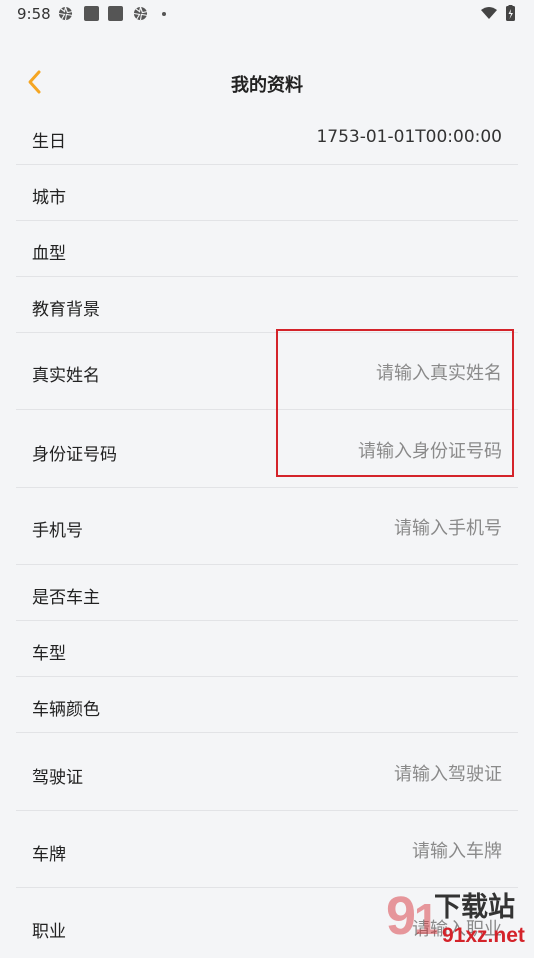  I want to click on status-time: 9:58, so click(34, 14).